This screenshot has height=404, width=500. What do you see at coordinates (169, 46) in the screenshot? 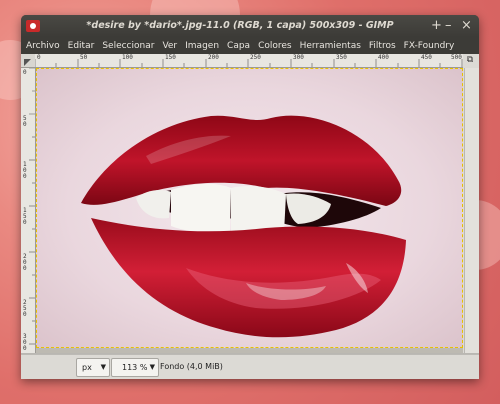
I see `menu-ver: Ver` at bounding box center [169, 46].